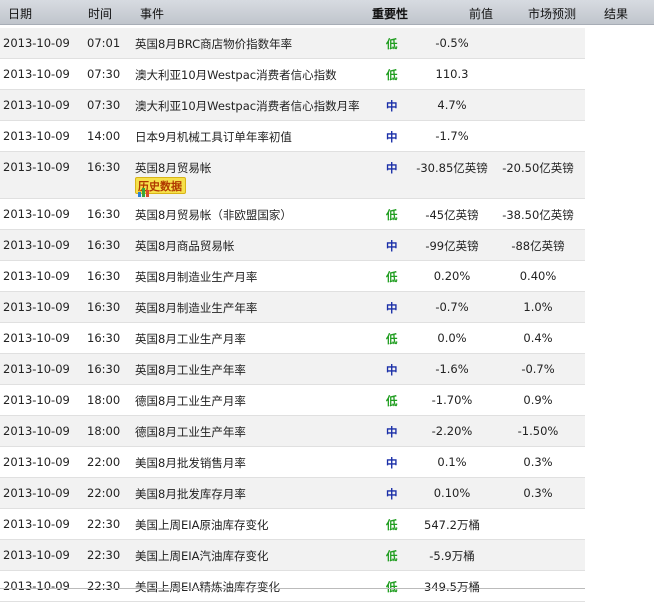  What do you see at coordinates (202, 556) in the screenshot?
I see `event-name: 美国上周EIA汽油库存变化` at bounding box center [202, 556].